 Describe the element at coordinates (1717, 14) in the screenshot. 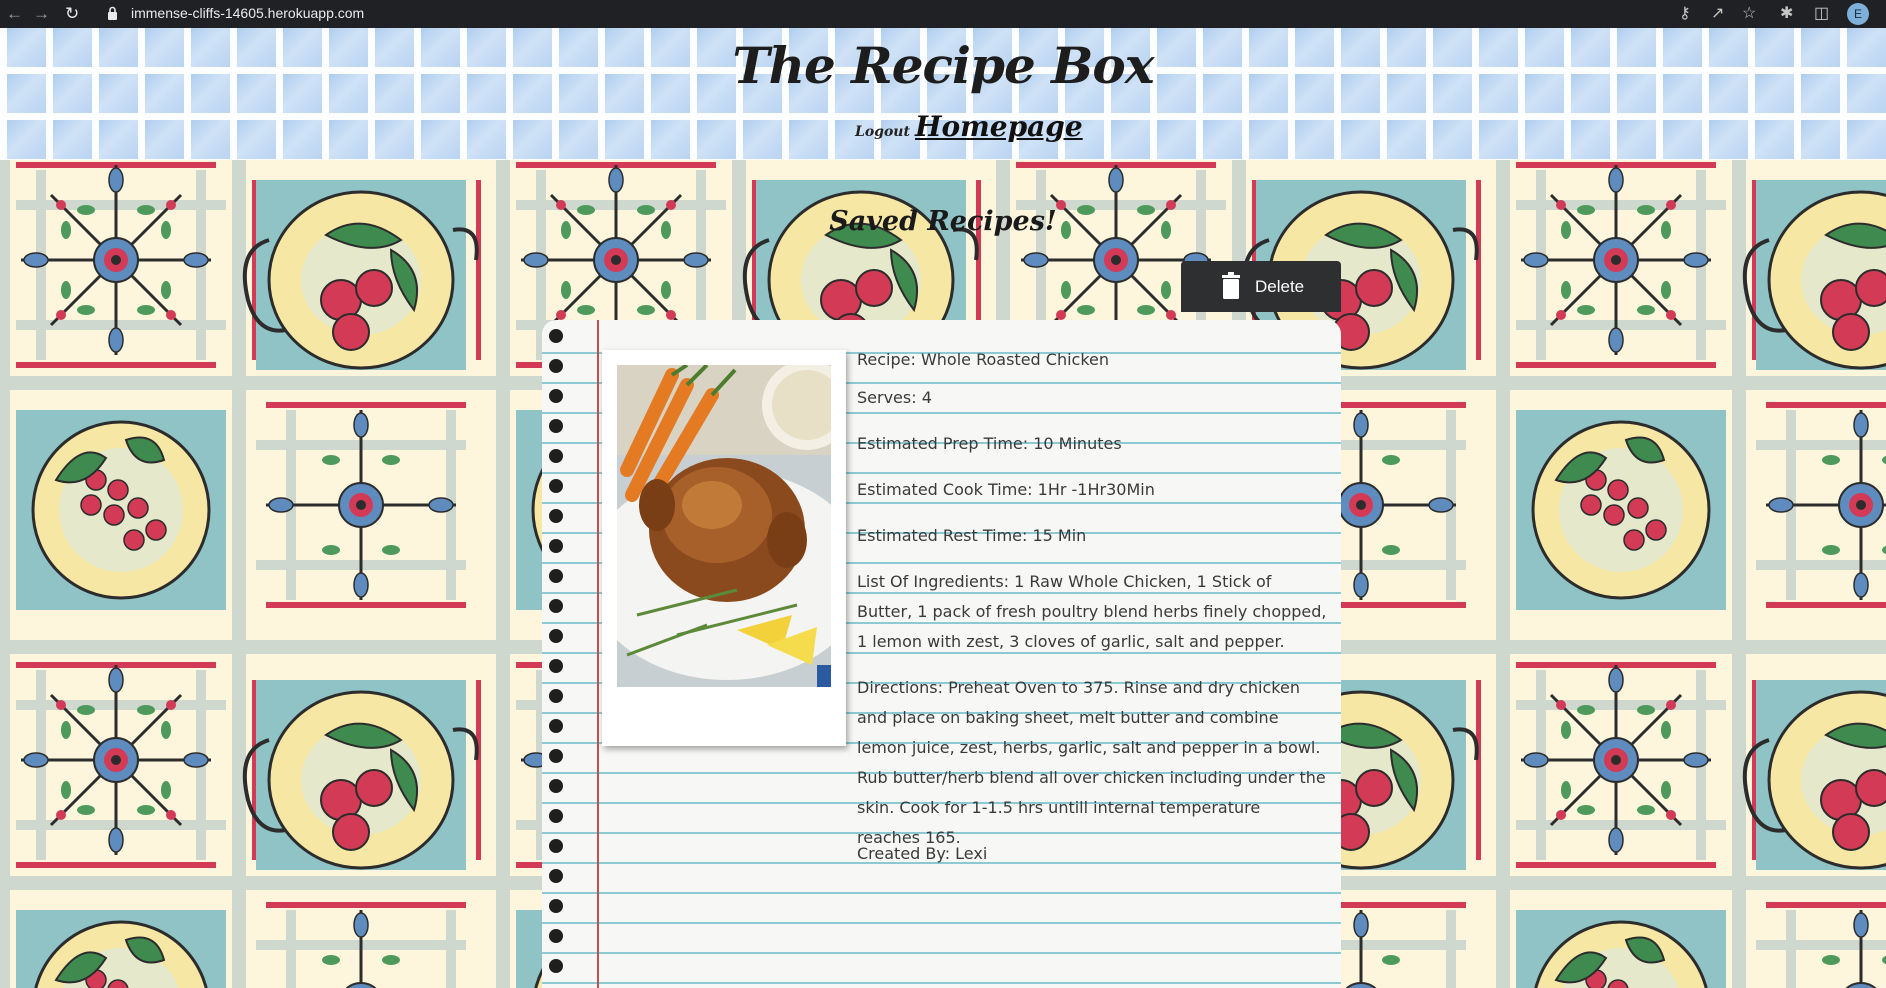

I see `share-icon: ↗` at that location.